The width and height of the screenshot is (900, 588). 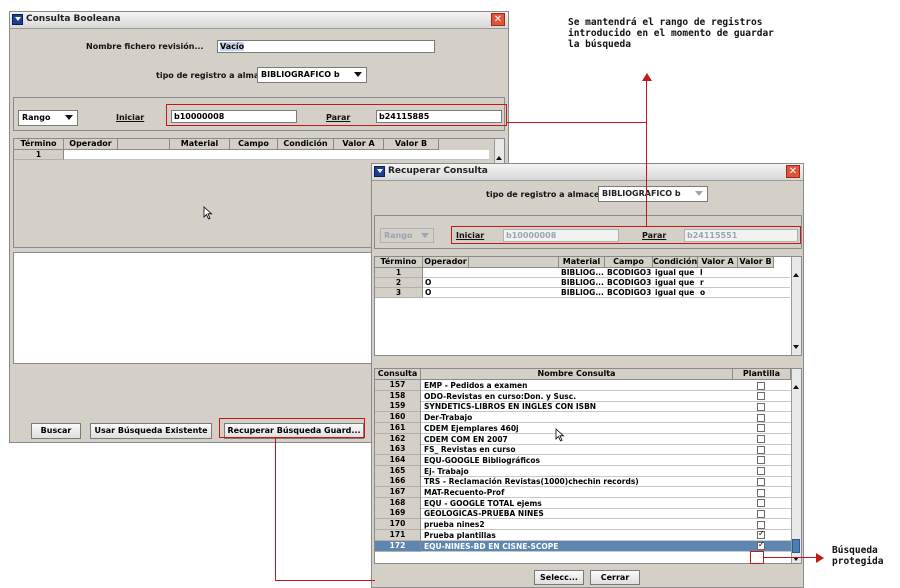 What do you see at coordinates (398, 235) in the screenshot?
I see `range-value: Rango` at bounding box center [398, 235].